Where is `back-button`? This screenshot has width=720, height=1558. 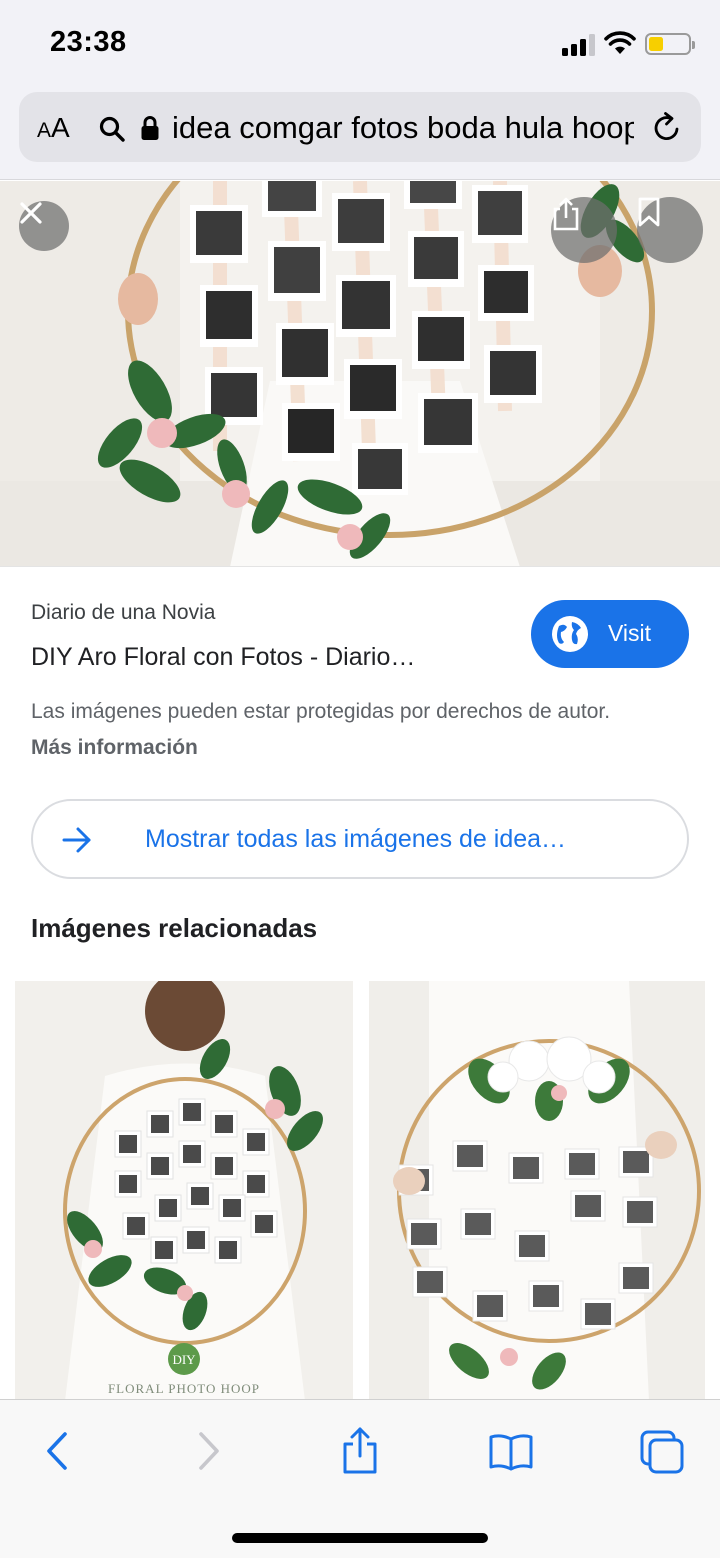 back-button is located at coordinates (58, 1451).